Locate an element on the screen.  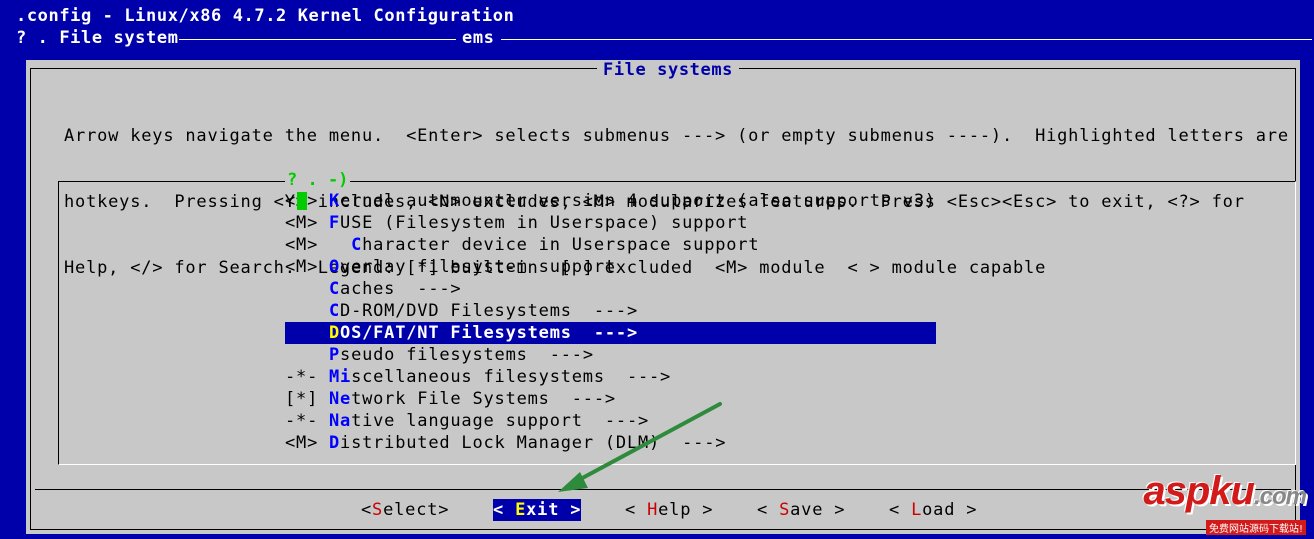
breadcrumb: ? . File system is located at coordinates (97, 38).